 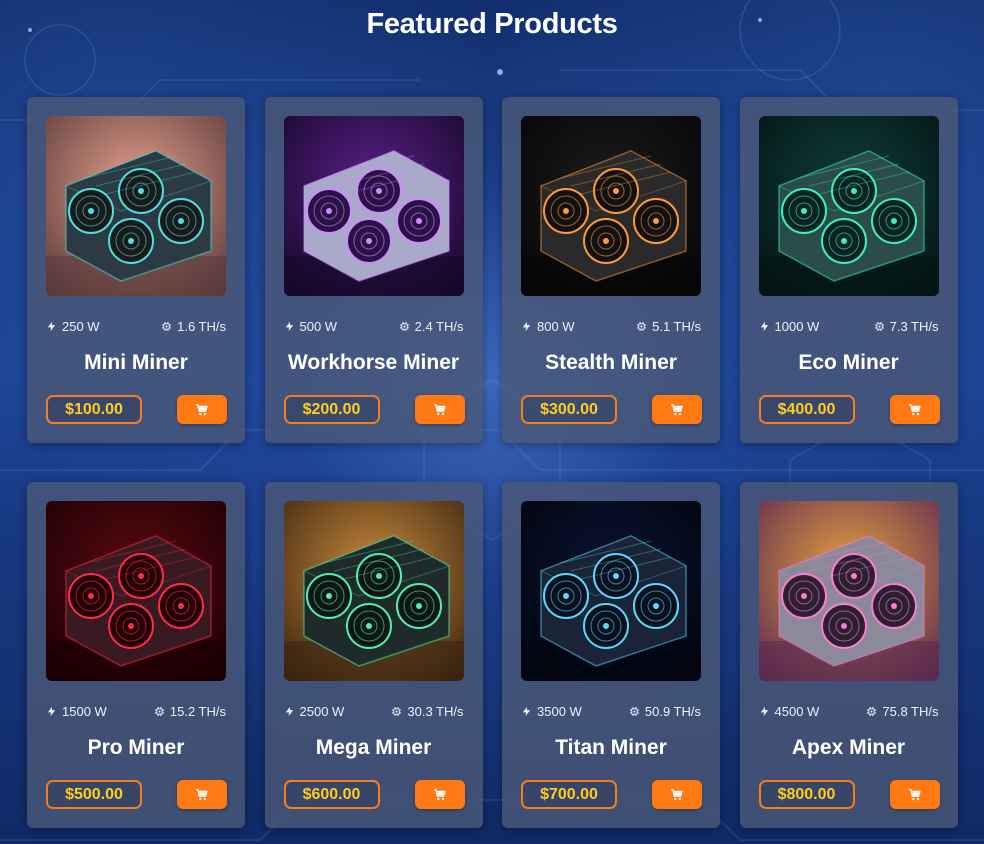 I want to click on product-name: Stealth Miner, so click(x=611, y=363).